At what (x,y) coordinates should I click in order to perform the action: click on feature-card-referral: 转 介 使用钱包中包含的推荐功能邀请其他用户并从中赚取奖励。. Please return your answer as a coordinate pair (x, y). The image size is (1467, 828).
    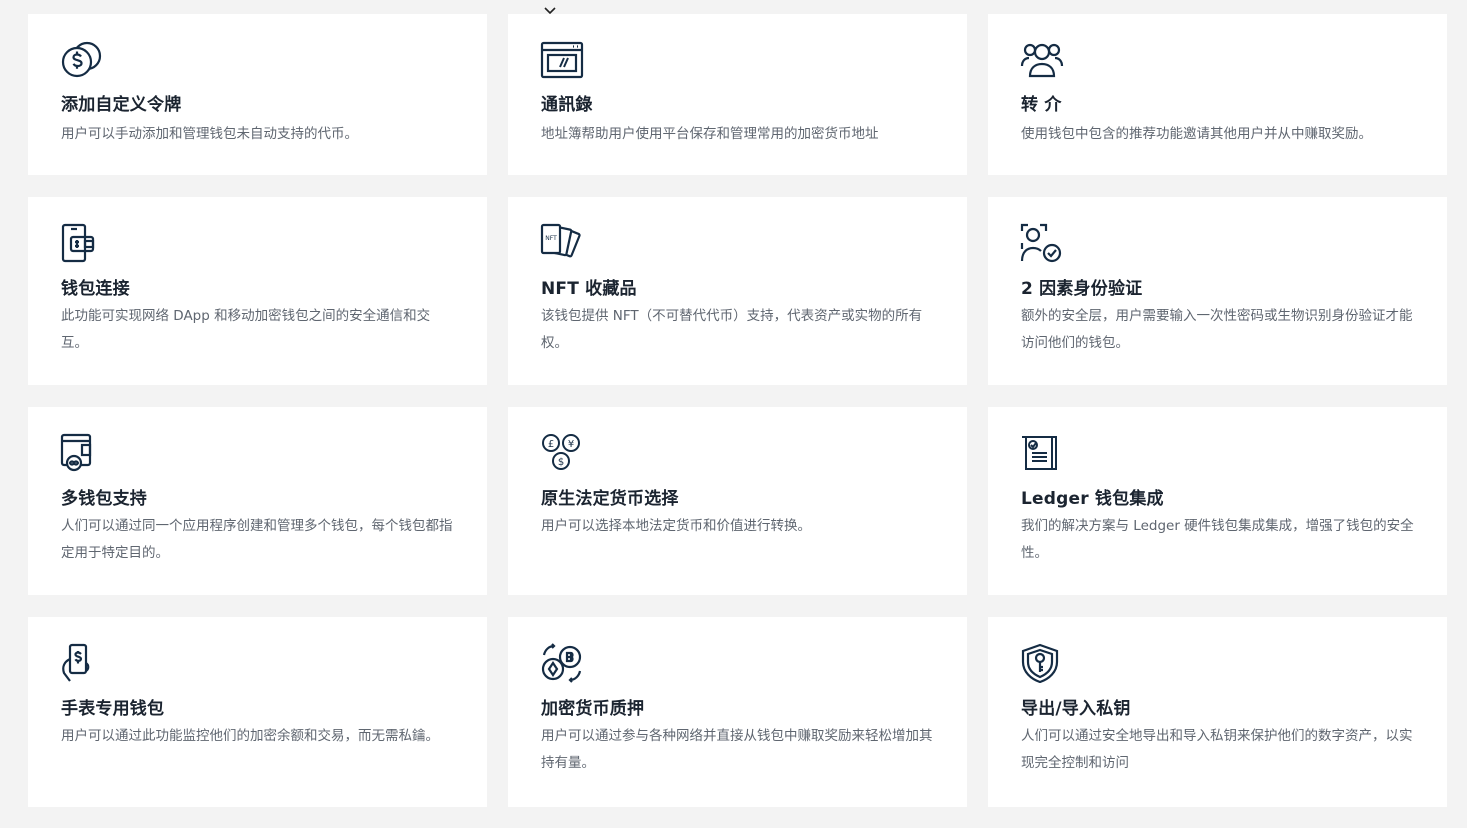
    Looking at the image, I should click on (1217, 94).